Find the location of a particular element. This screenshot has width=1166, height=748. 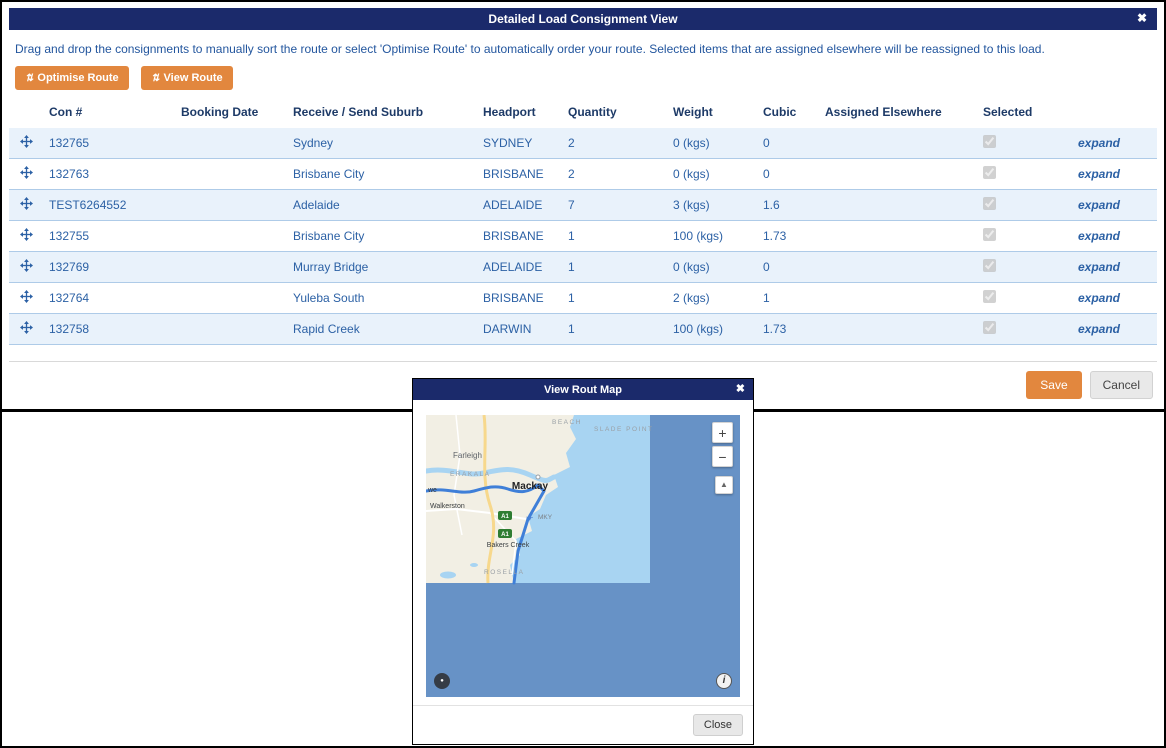

cell-quantity: 2 is located at coordinates (614, 143).